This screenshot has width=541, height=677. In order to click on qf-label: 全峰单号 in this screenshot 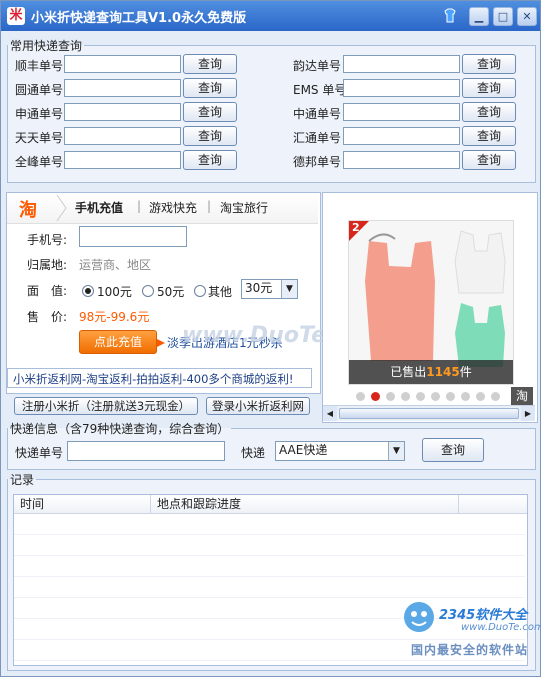, I will do `click(39, 162)`.